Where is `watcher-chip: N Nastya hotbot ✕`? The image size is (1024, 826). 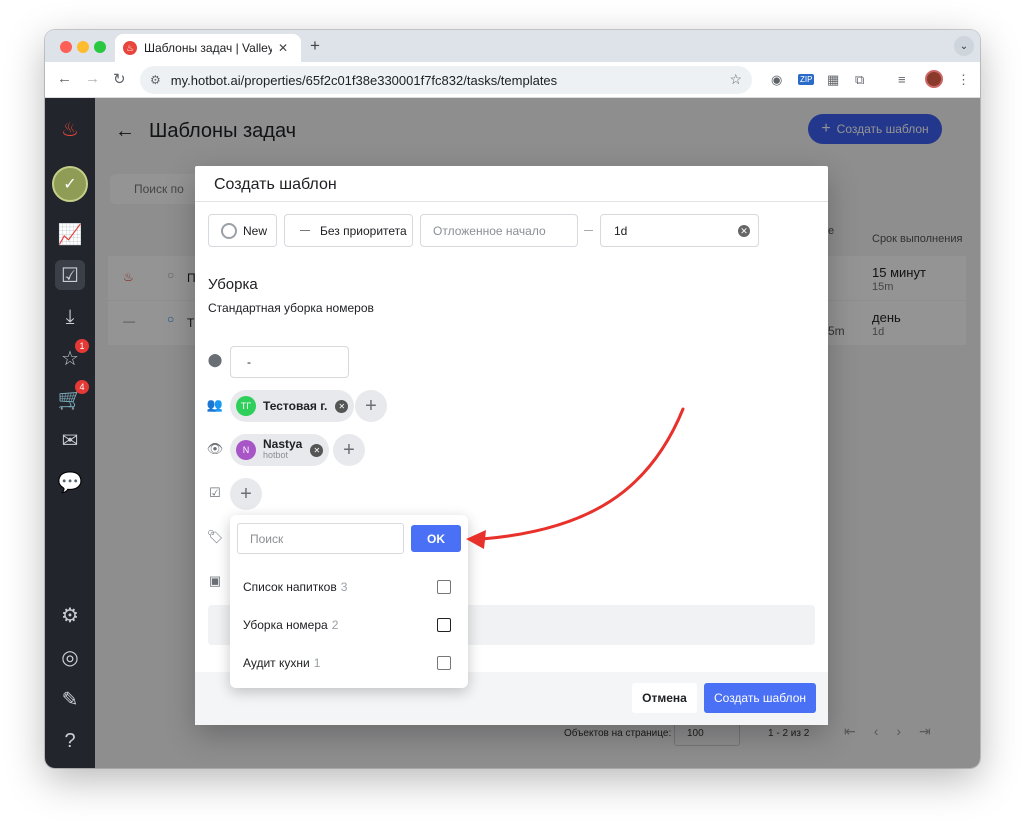
watcher-chip: N Nastya hotbot ✕ is located at coordinates (280, 450).